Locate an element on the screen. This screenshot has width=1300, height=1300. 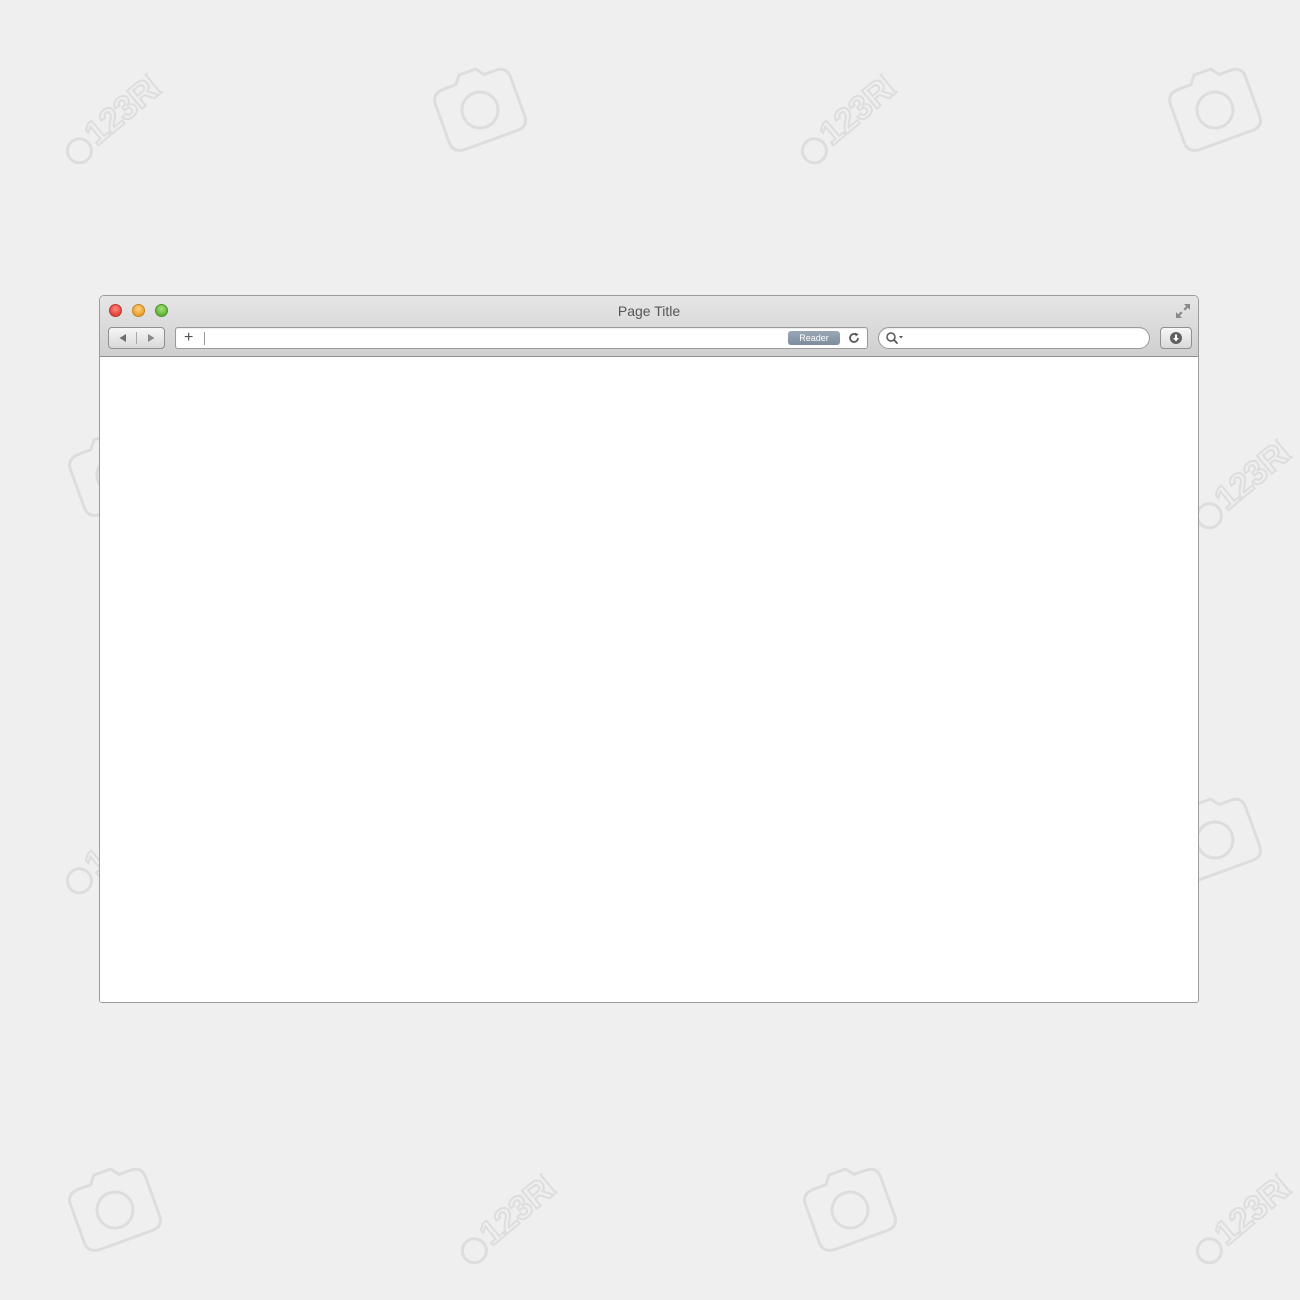
search-input is located at coordinates (1025, 338).